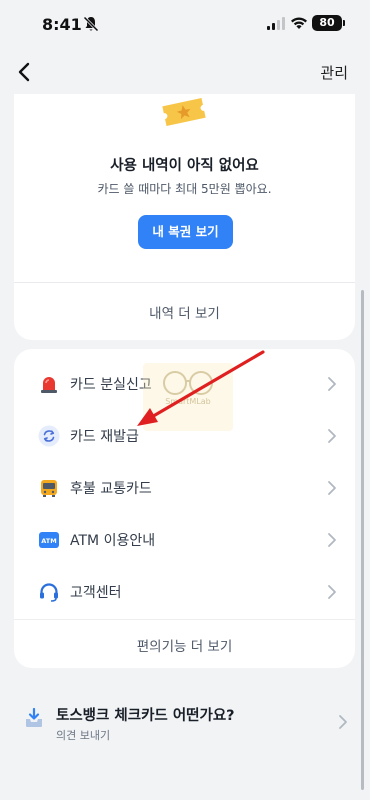  I want to click on chevron-left-icon, so click(24, 72).